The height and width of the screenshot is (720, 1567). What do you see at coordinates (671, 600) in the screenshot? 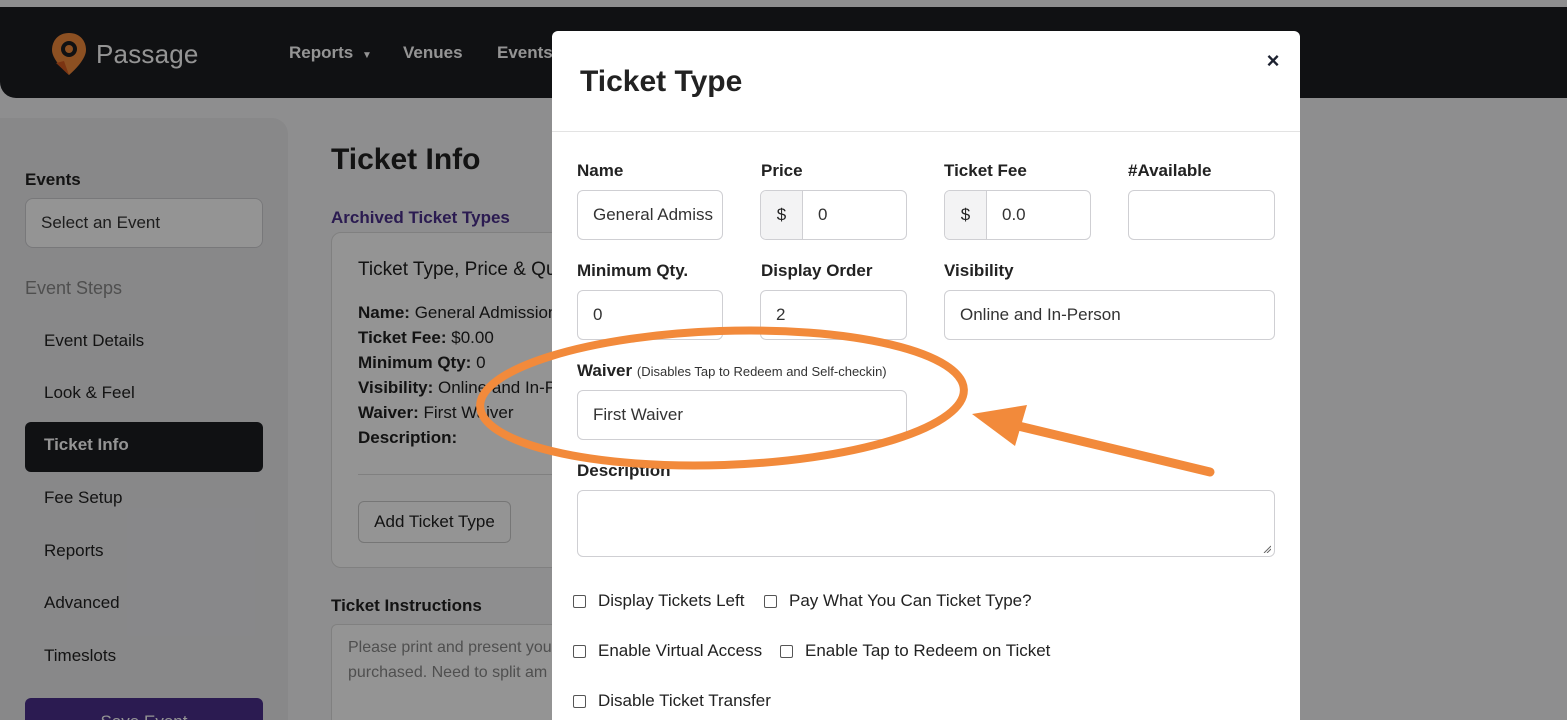
I see `display-tickets-left-label: Display Tickets Left` at bounding box center [671, 600].